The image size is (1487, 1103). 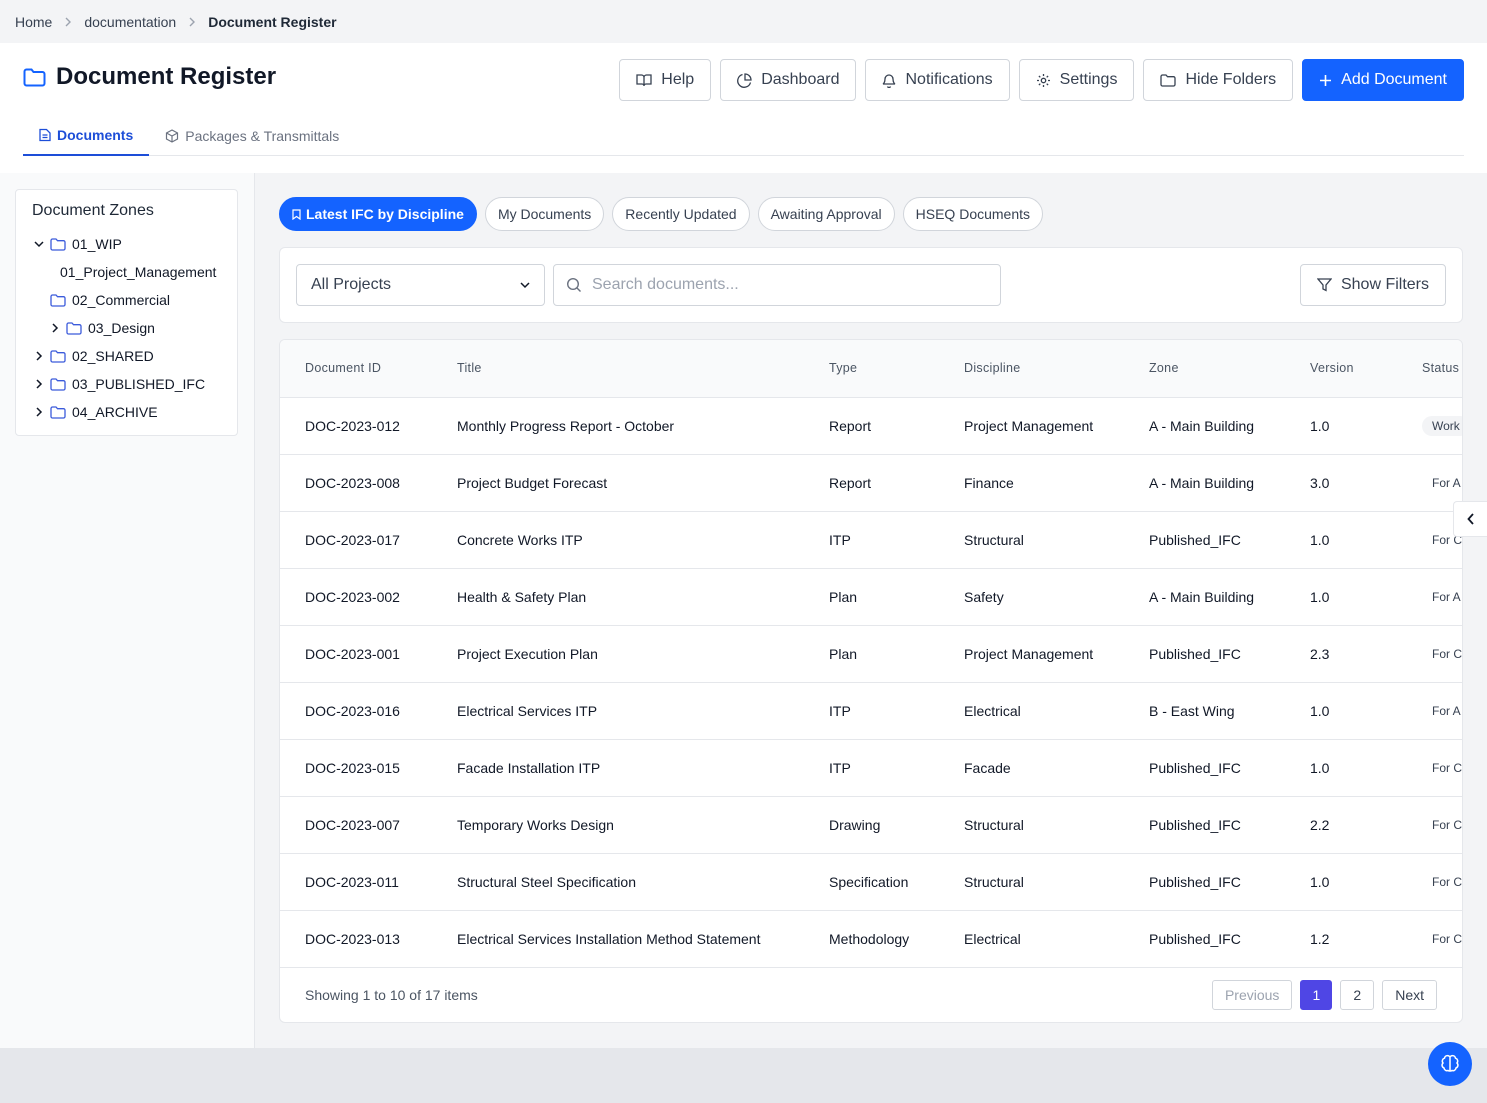 I want to click on chevron-left-icon, so click(x=1470, y=519).